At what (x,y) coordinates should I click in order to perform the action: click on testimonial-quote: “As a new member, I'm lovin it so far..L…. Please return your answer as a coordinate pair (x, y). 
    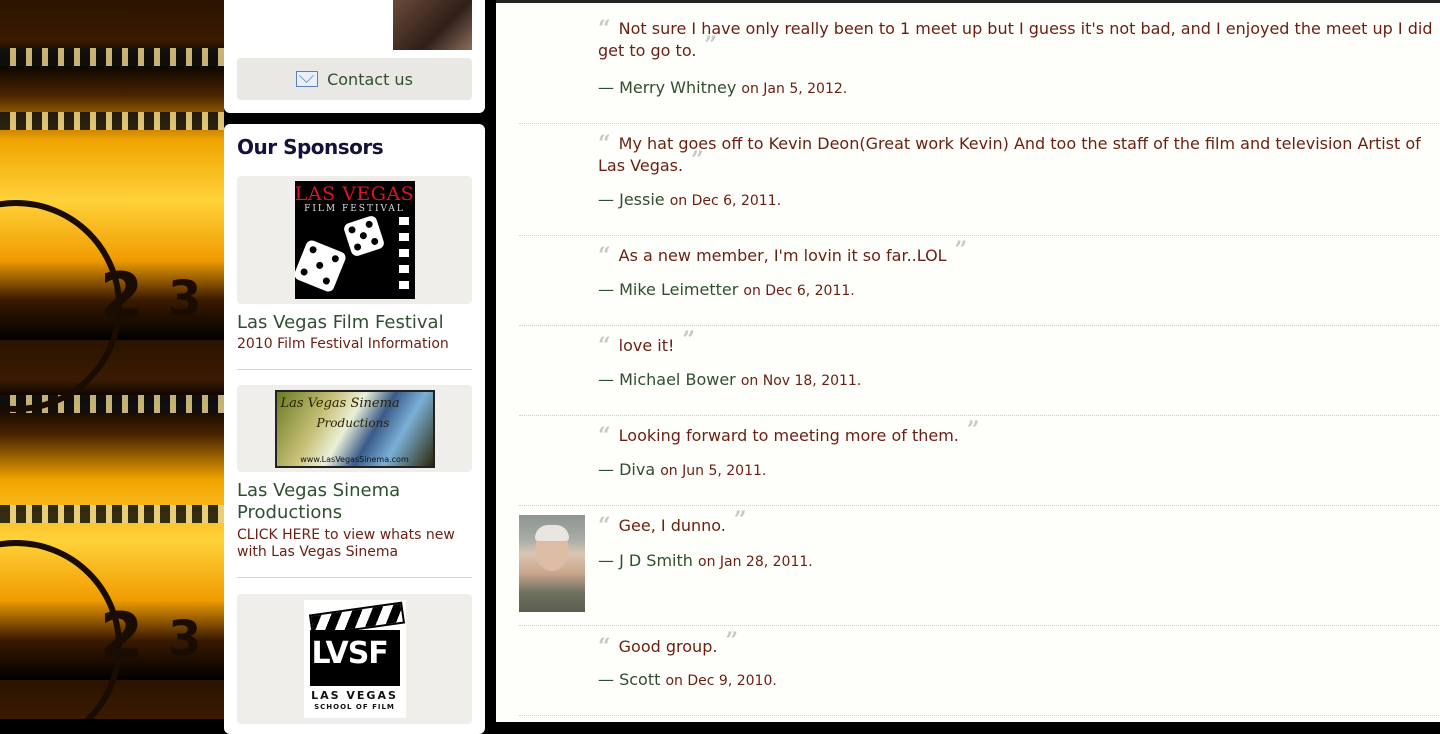
    Looking at the image, I should click on (783, 253).